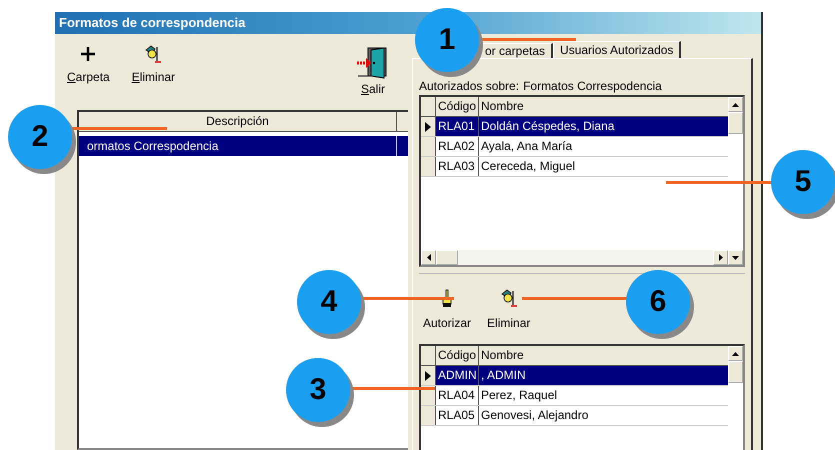 The width and height of the screenshot is (835, 450). Describe the element at coordinates (592, 86) in the screenshot. I see `folder-name: Formatos Correspodencia` at that location.